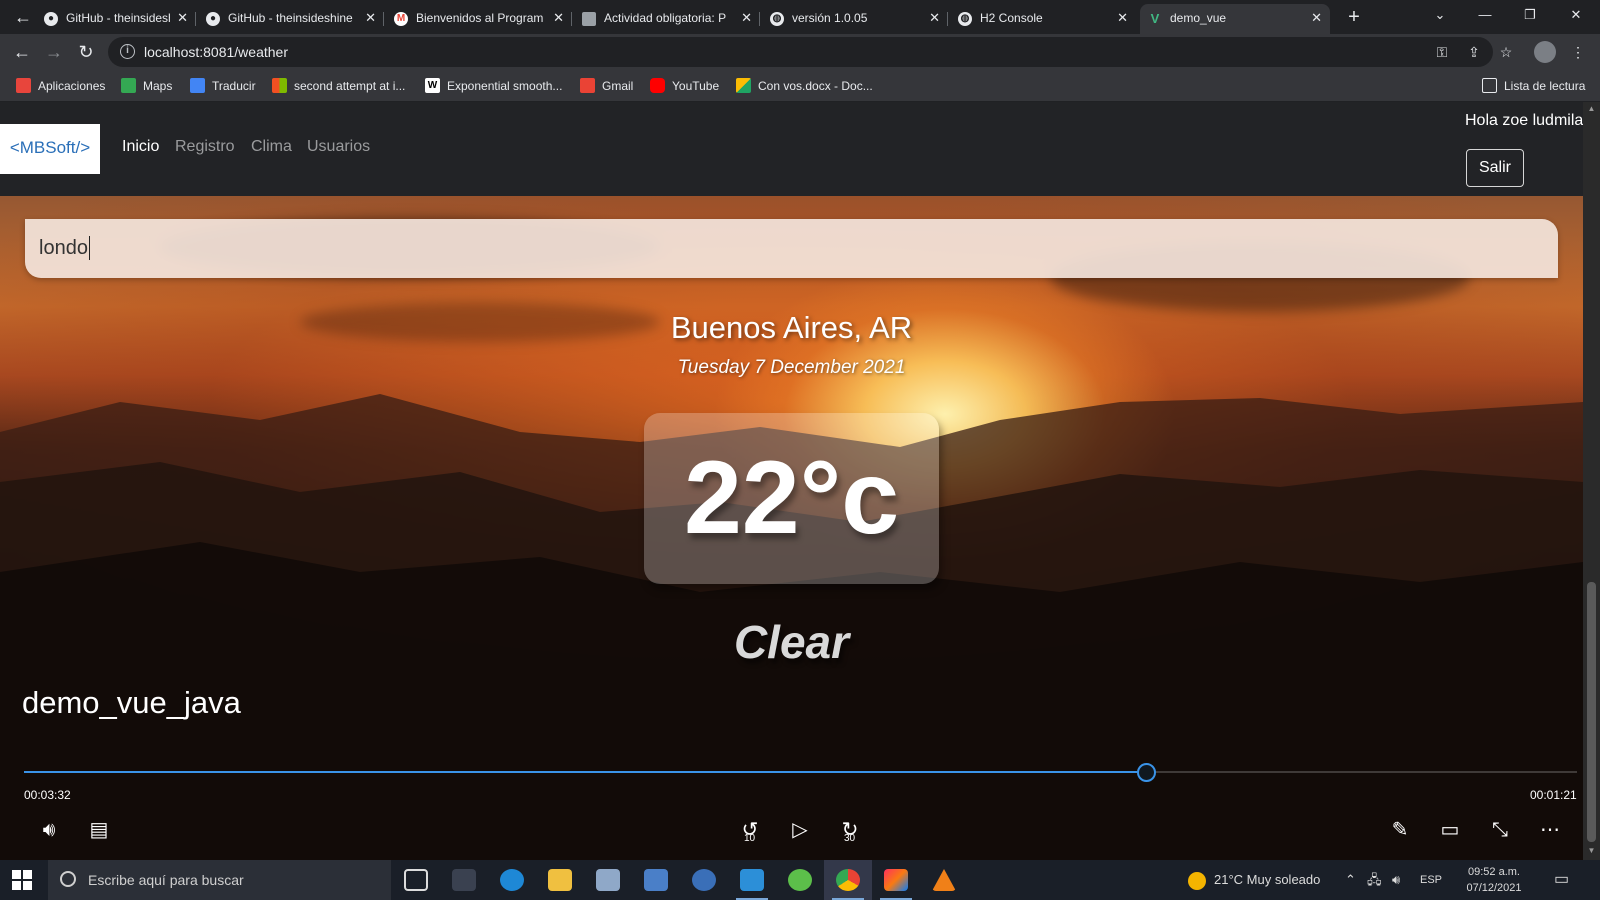 The image size is (1600, 900). I want to click on volume-tray-icon: 🔊︎, so click(1396, 880).